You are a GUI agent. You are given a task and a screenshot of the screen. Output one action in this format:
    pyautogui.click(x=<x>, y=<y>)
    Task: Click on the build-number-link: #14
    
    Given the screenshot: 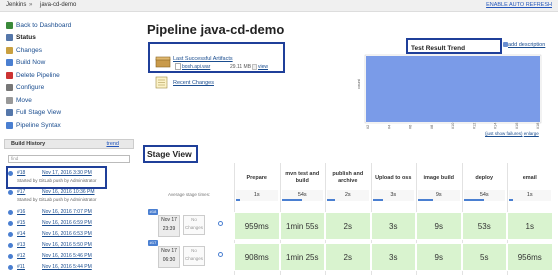 What is the action you would take?
    pyautogui.click(x=21, y=234)
    